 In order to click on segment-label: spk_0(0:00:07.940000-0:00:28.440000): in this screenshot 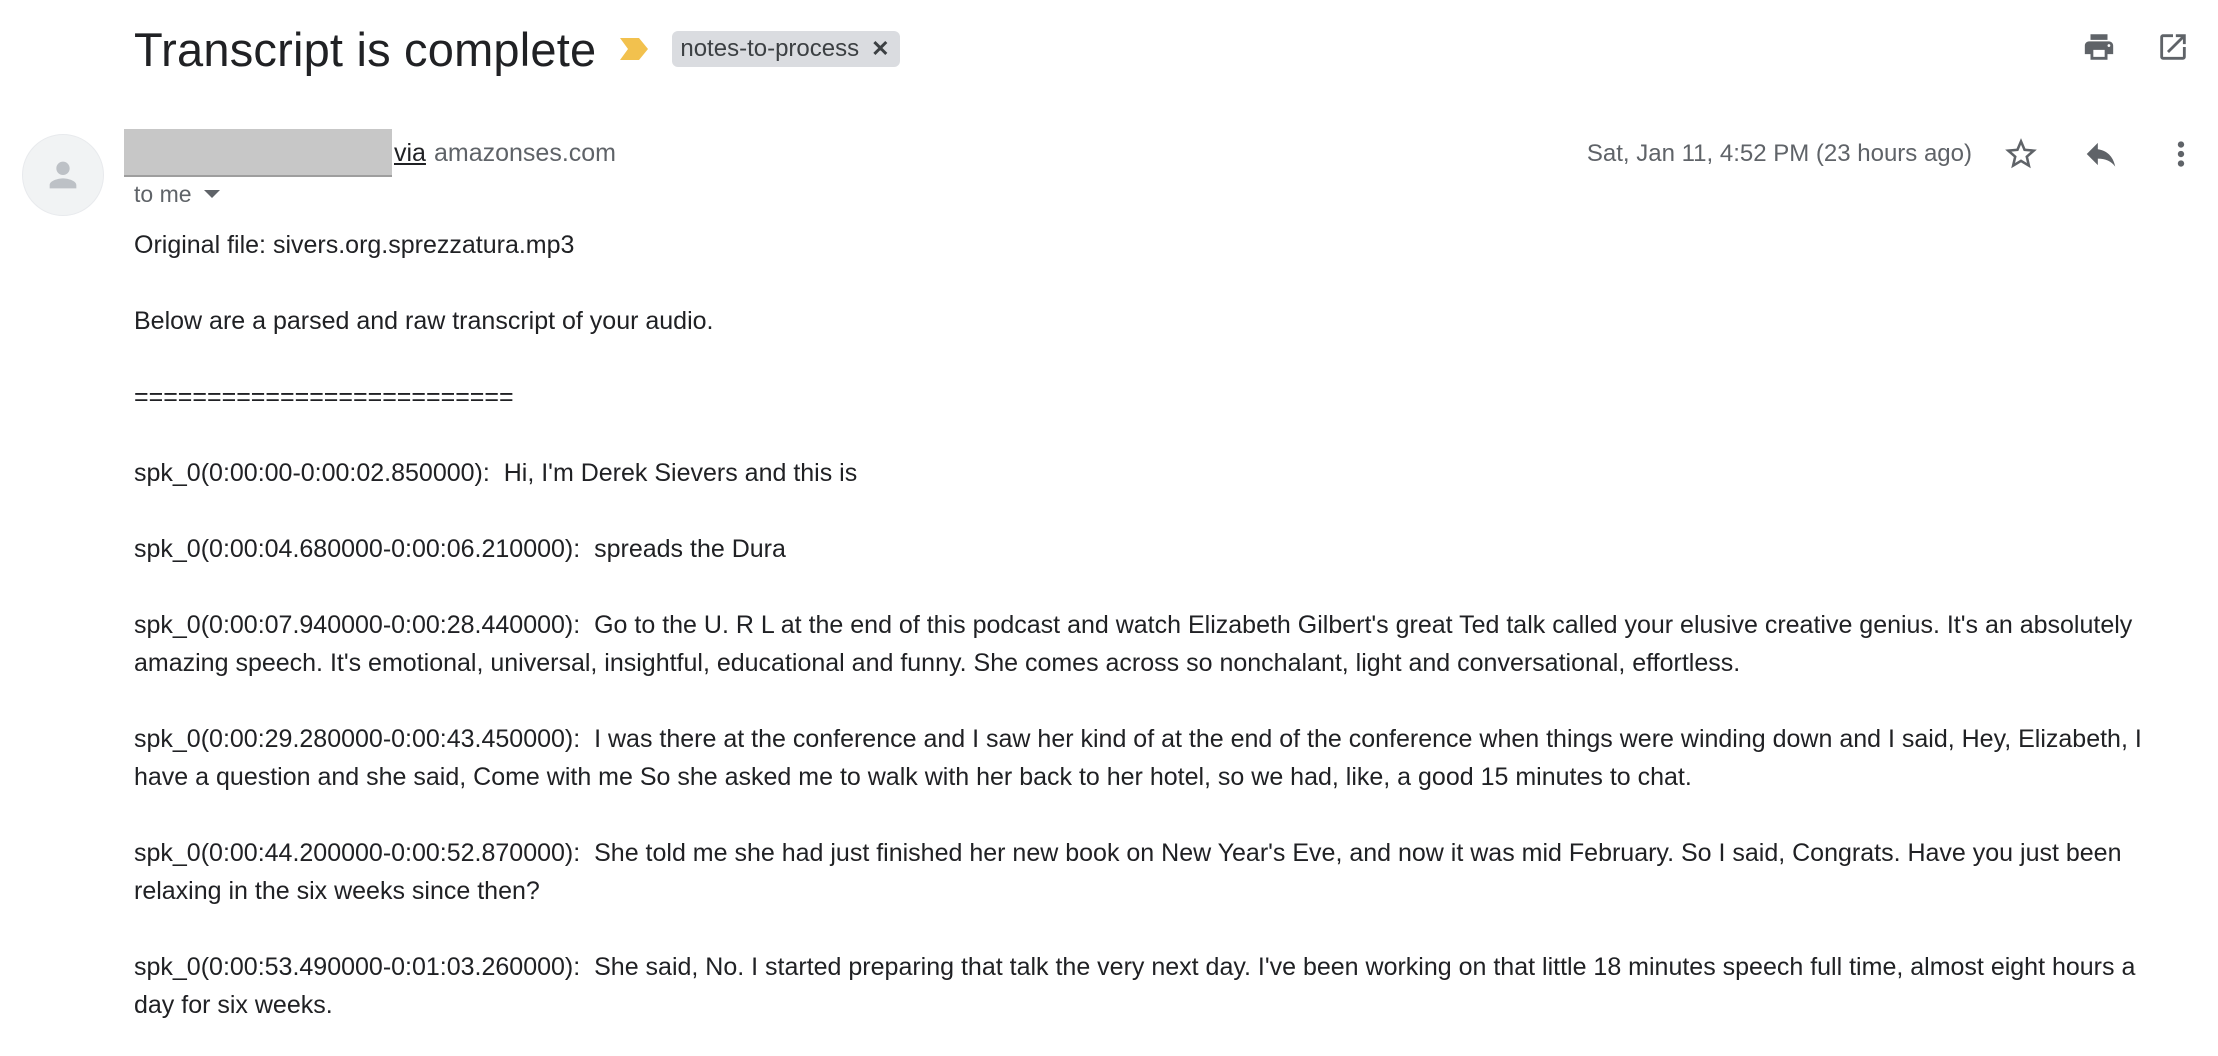, I will do `click(357, 625)`.